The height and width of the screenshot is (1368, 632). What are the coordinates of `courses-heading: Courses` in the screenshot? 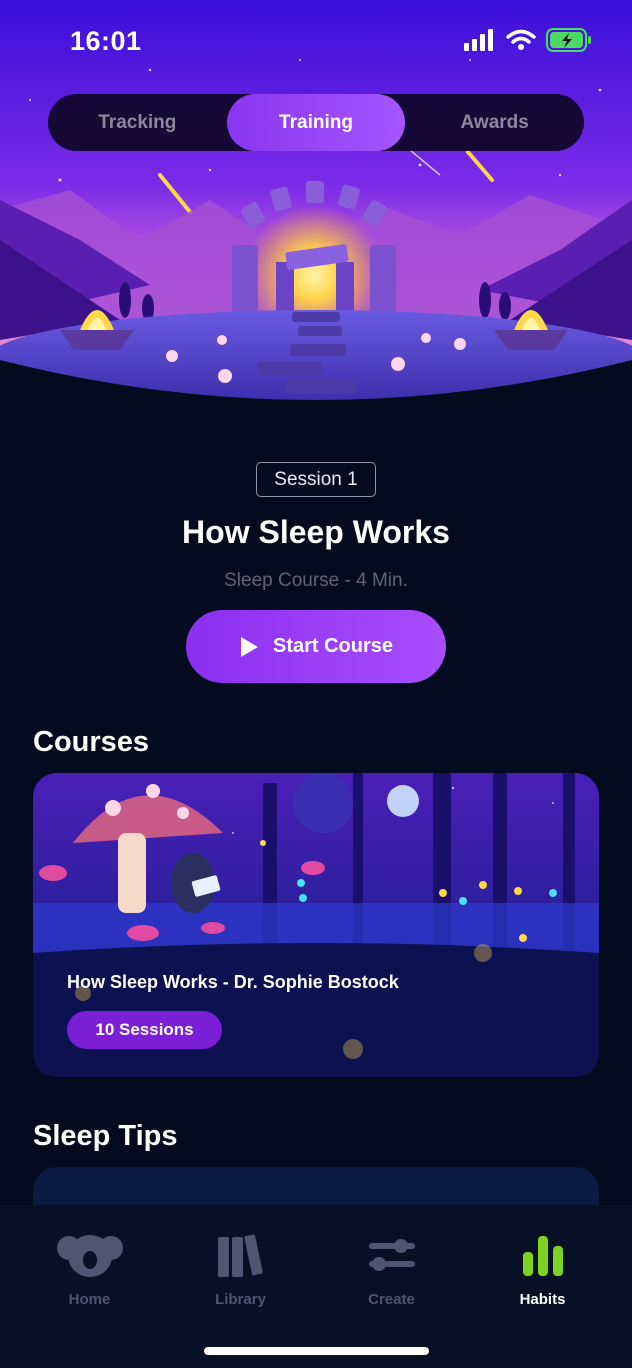 It's located at (91, 742).